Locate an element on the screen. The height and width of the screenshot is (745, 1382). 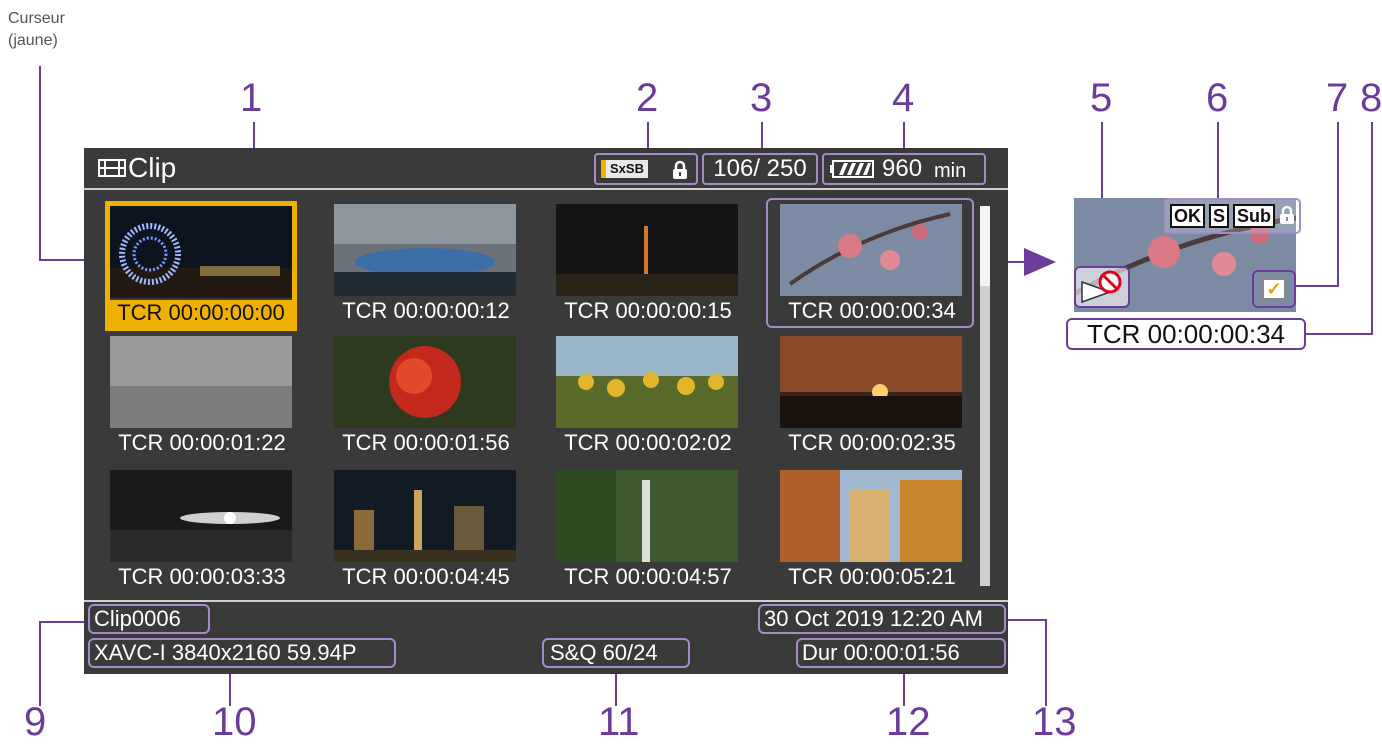
check-icon: ✓ is located at coordinates (1274, 289).